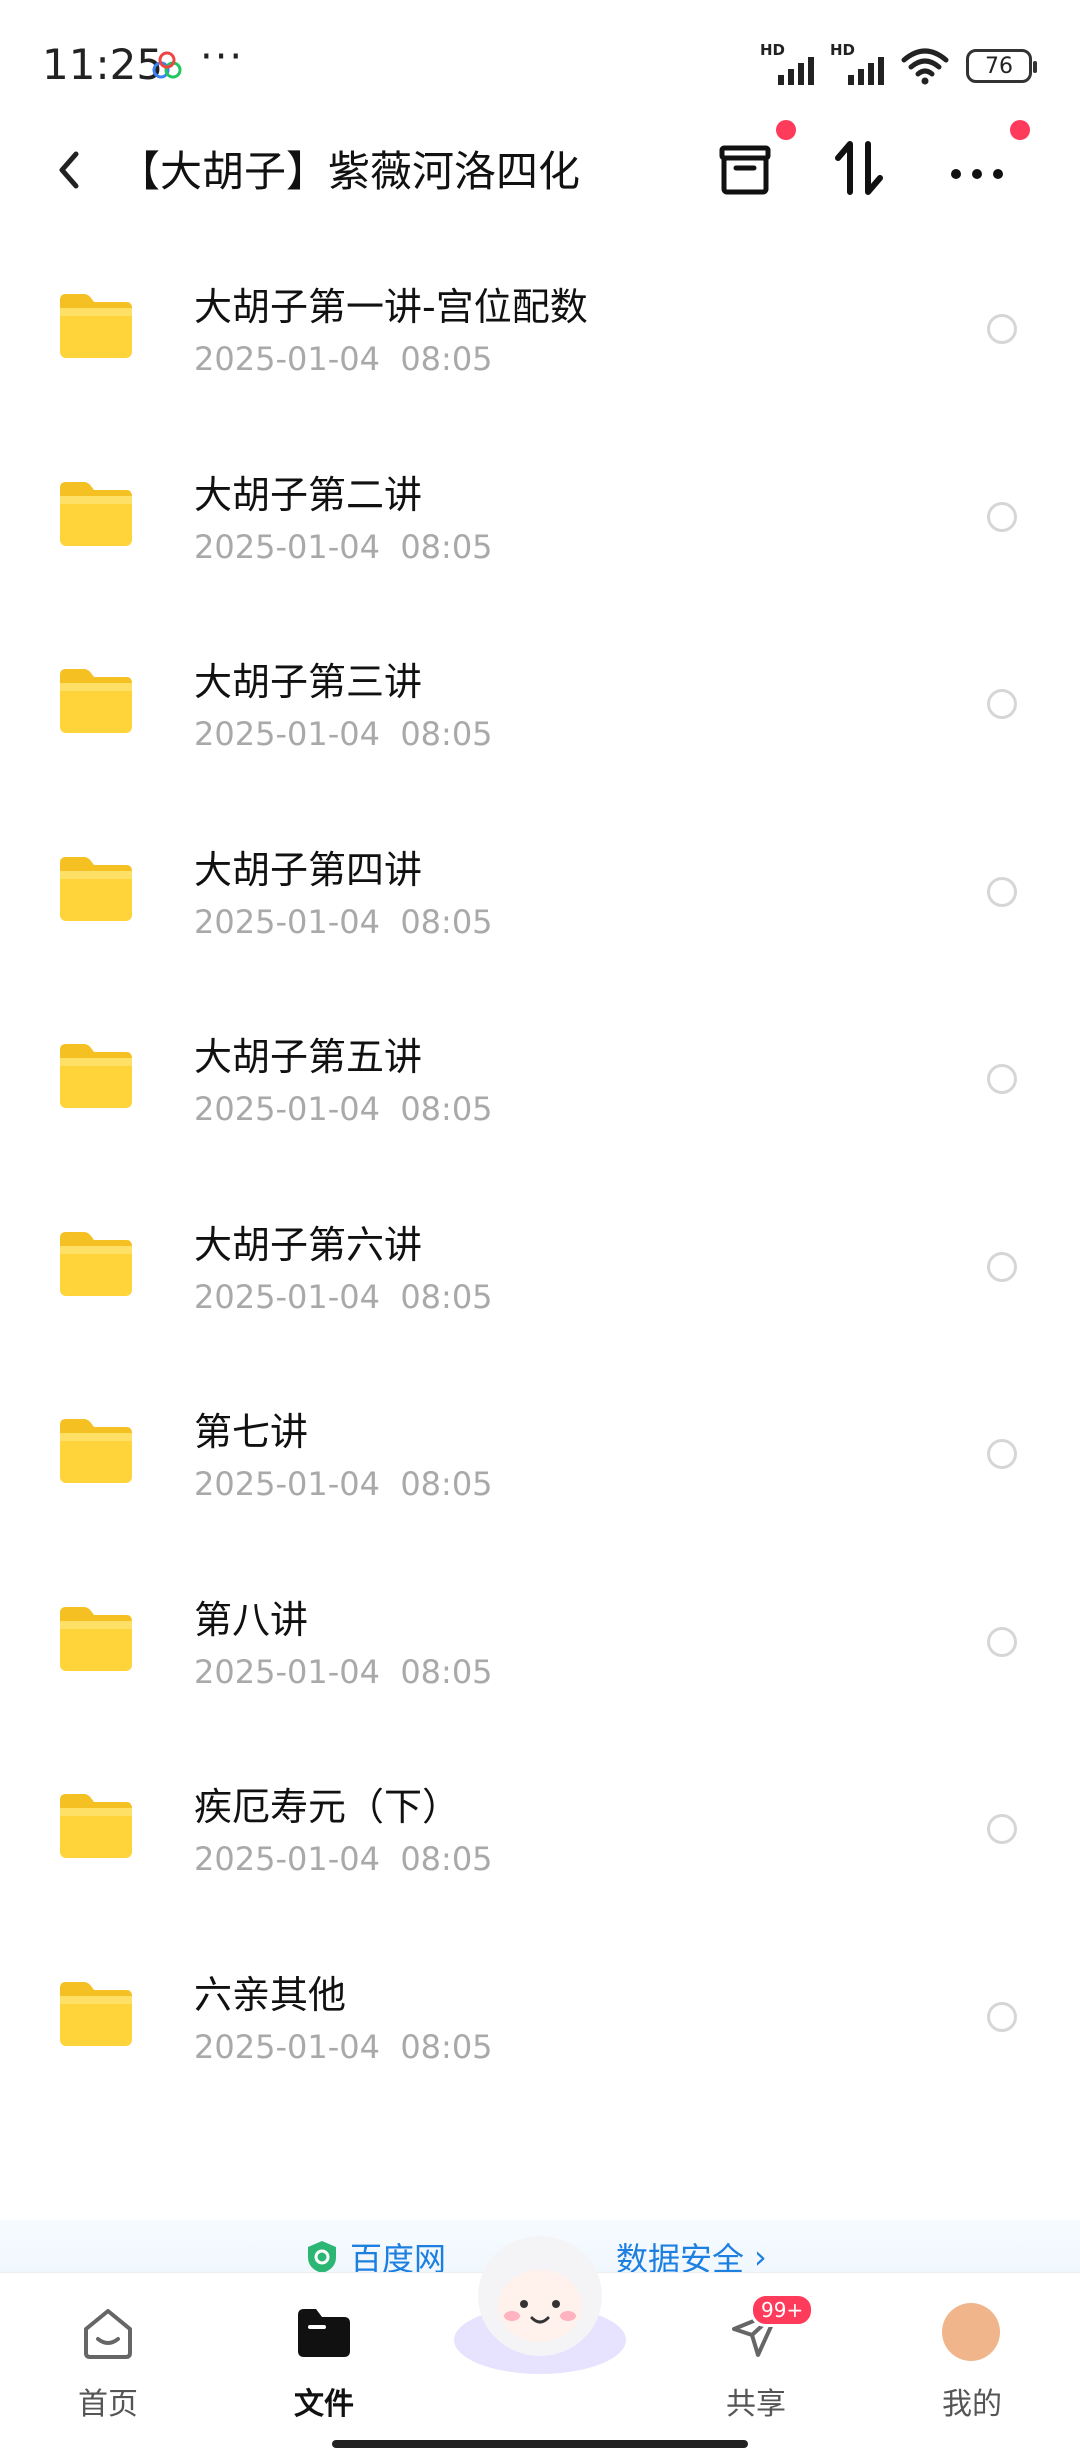 The width and height of the screenshot is (1080, 2461). What do you see at coordinates (391, 307) in the screenshot?
I see `folder-name: 大胡子第一讲-宫位配数` at bounding box center [391, 307].